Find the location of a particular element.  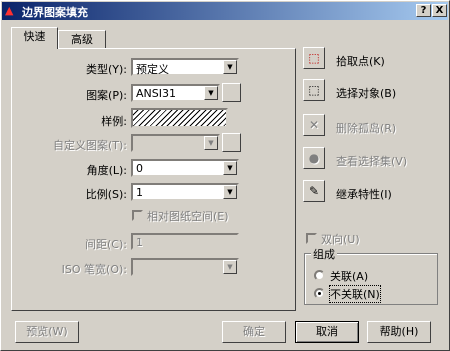

pattern-value: ANSI31 is located at coordinates (156, 93).